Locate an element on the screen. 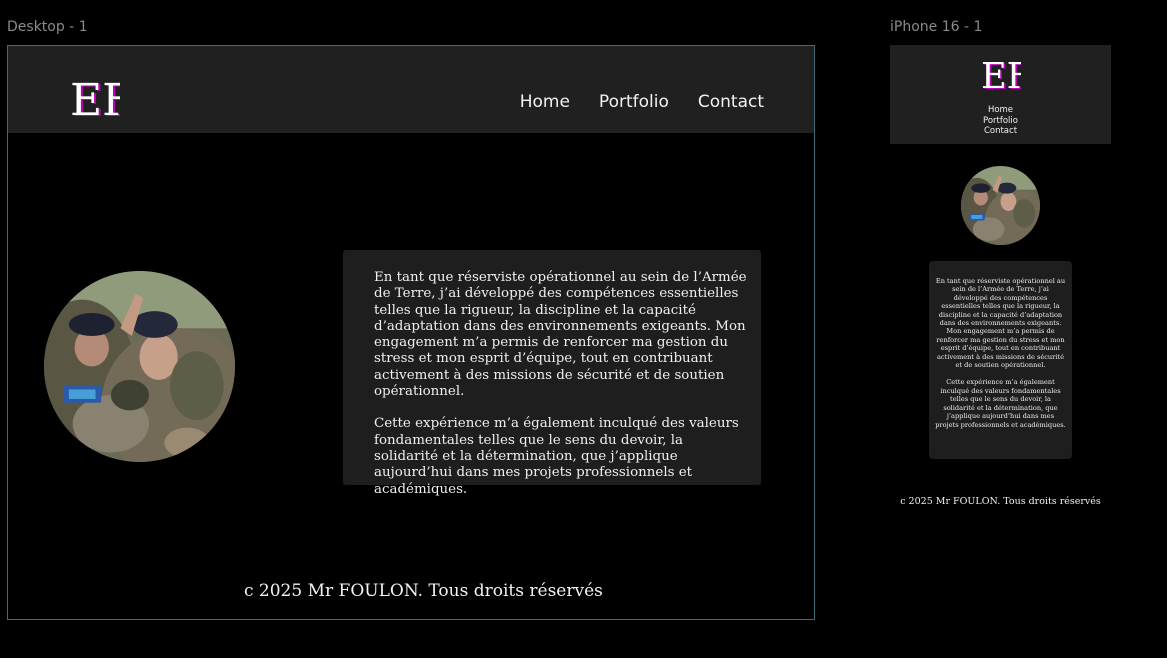 The width and height of the screenshot is (1167, 658). logo-icon: EF EF is located at coordinates (95, 96).